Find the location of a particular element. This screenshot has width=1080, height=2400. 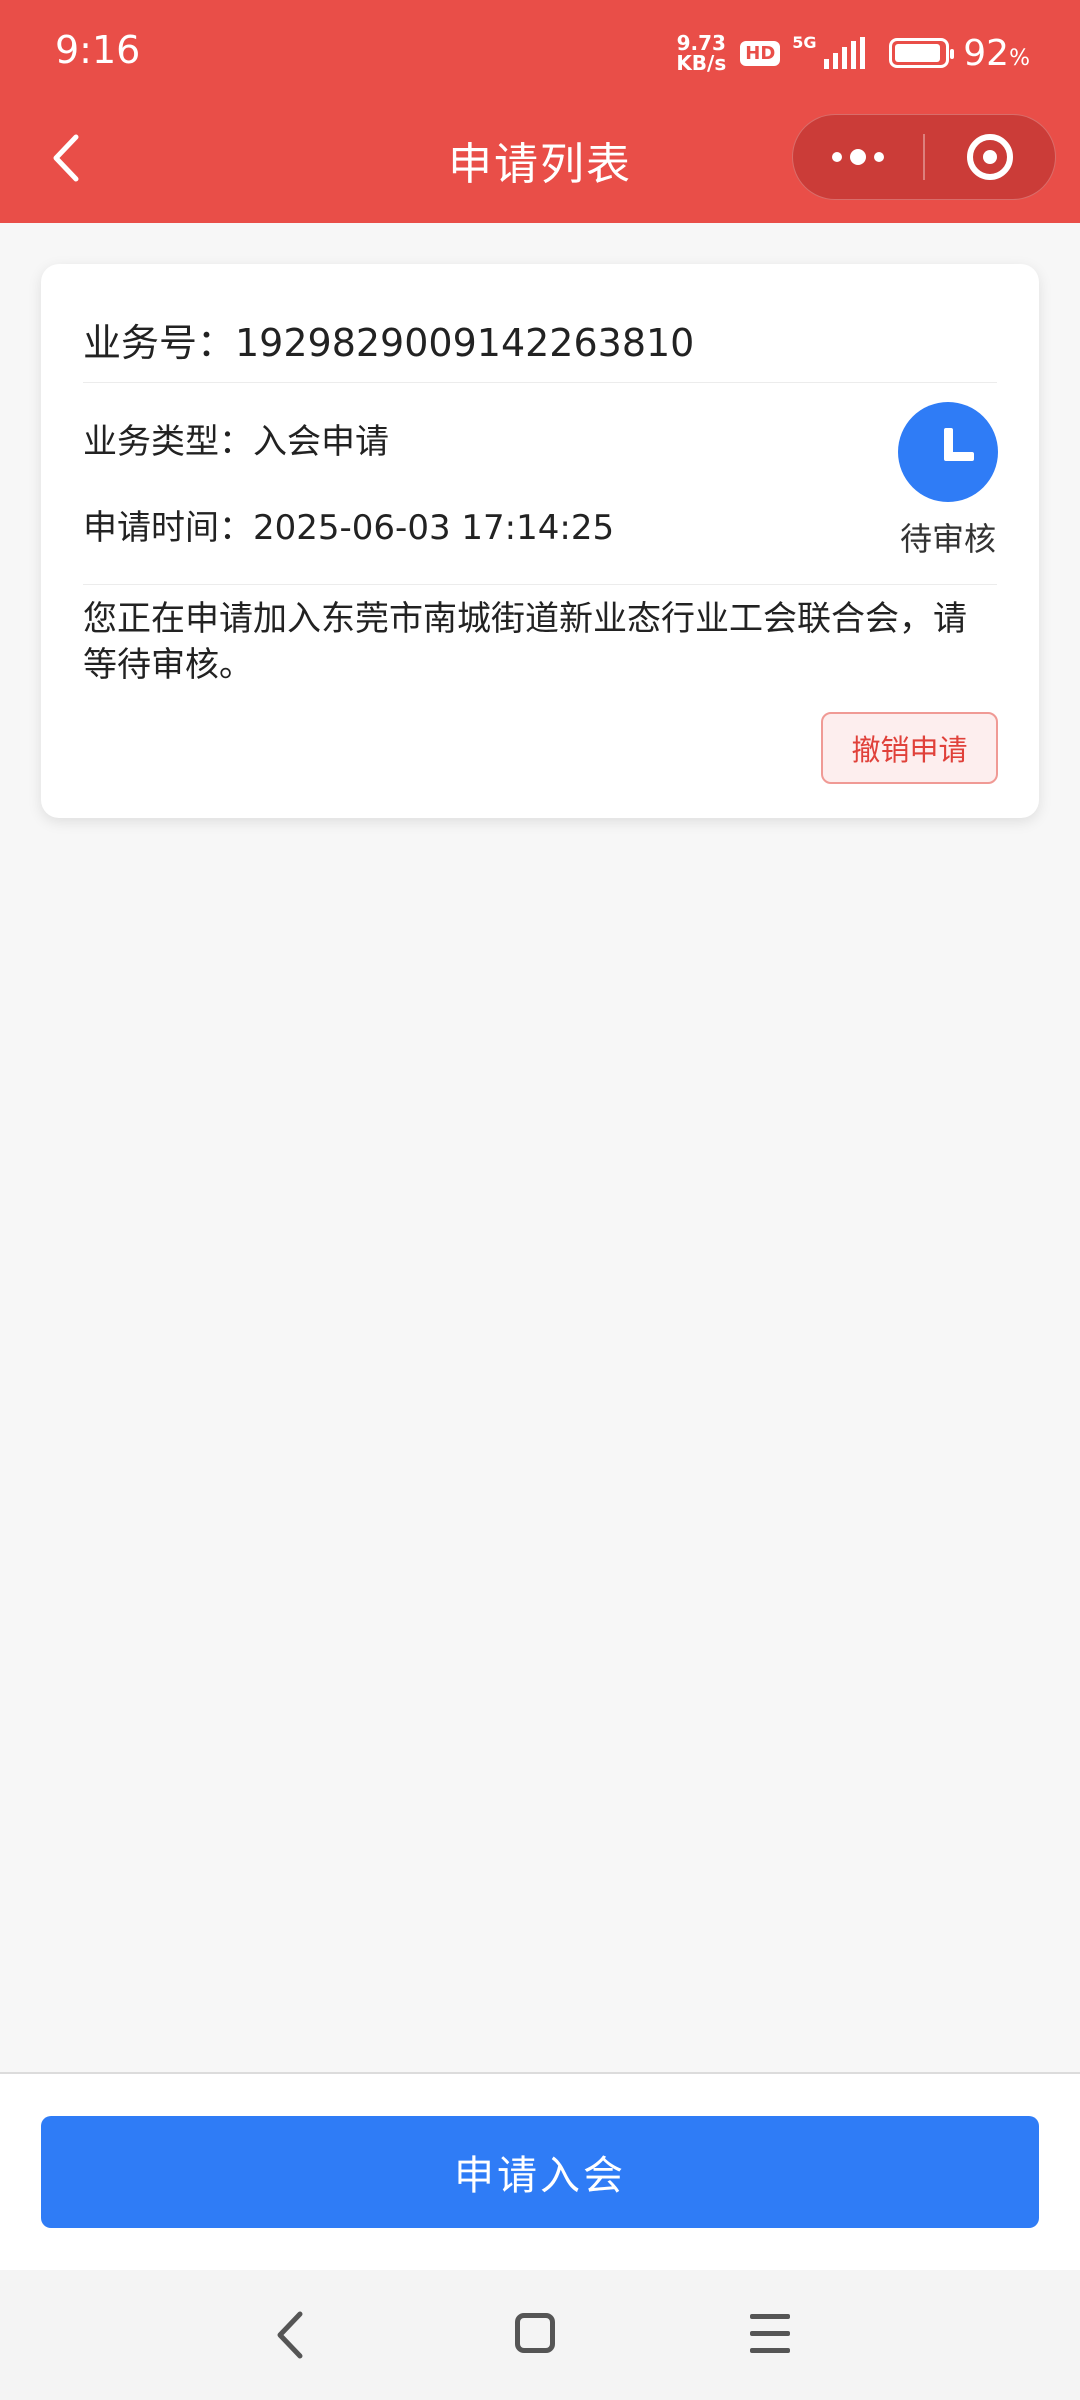

status-time: 9:16 is located at coordinates (98, 50).